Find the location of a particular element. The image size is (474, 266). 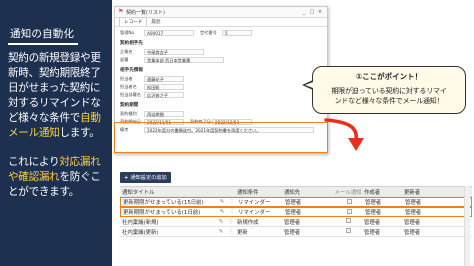

maximize-button: □ is located at coordinates (312, 12).